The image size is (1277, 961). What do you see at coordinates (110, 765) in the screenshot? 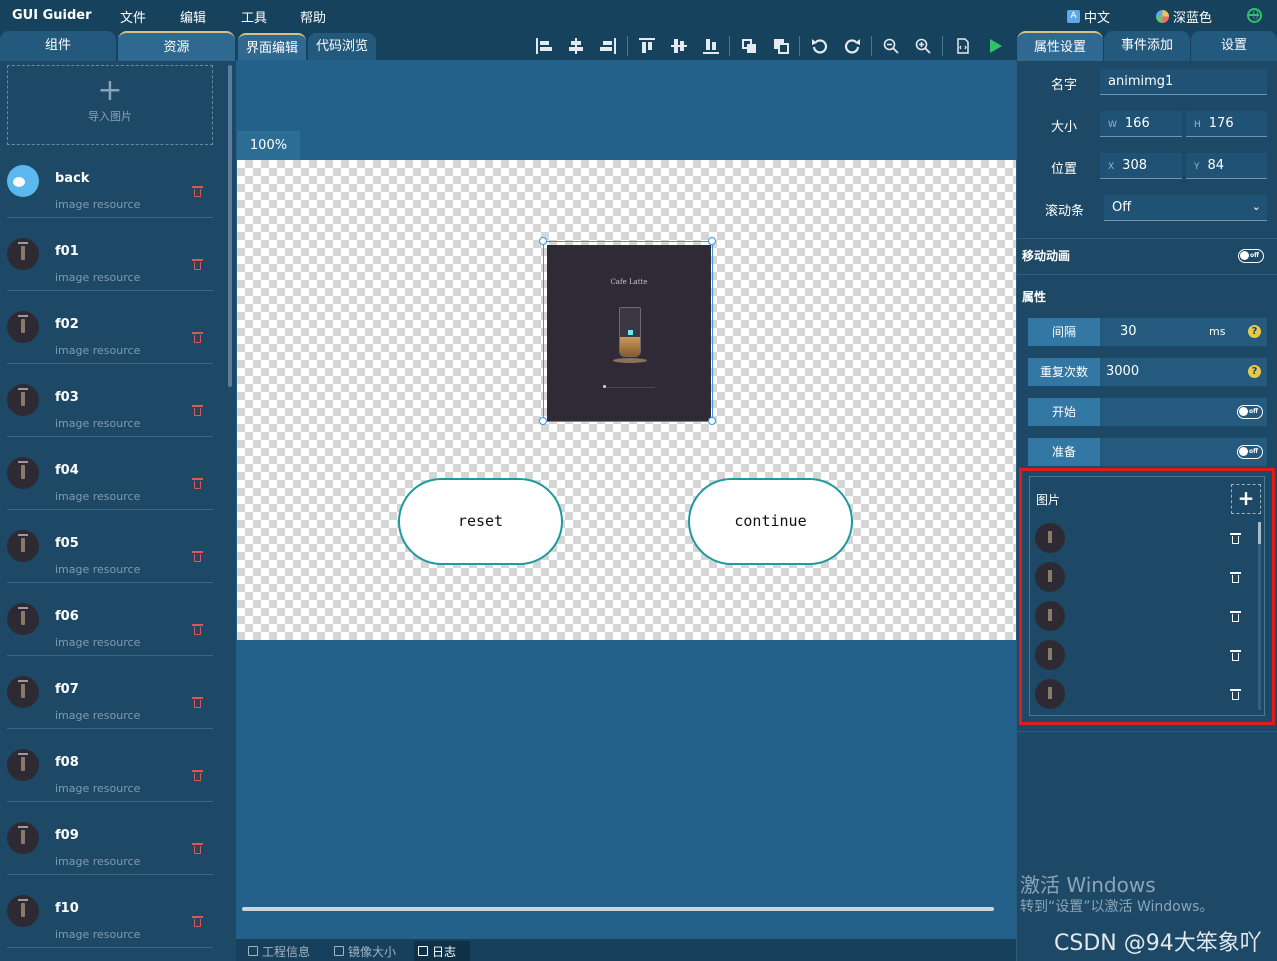
I see `resource-item: f08 image resource` at bounding box center [110, 765].